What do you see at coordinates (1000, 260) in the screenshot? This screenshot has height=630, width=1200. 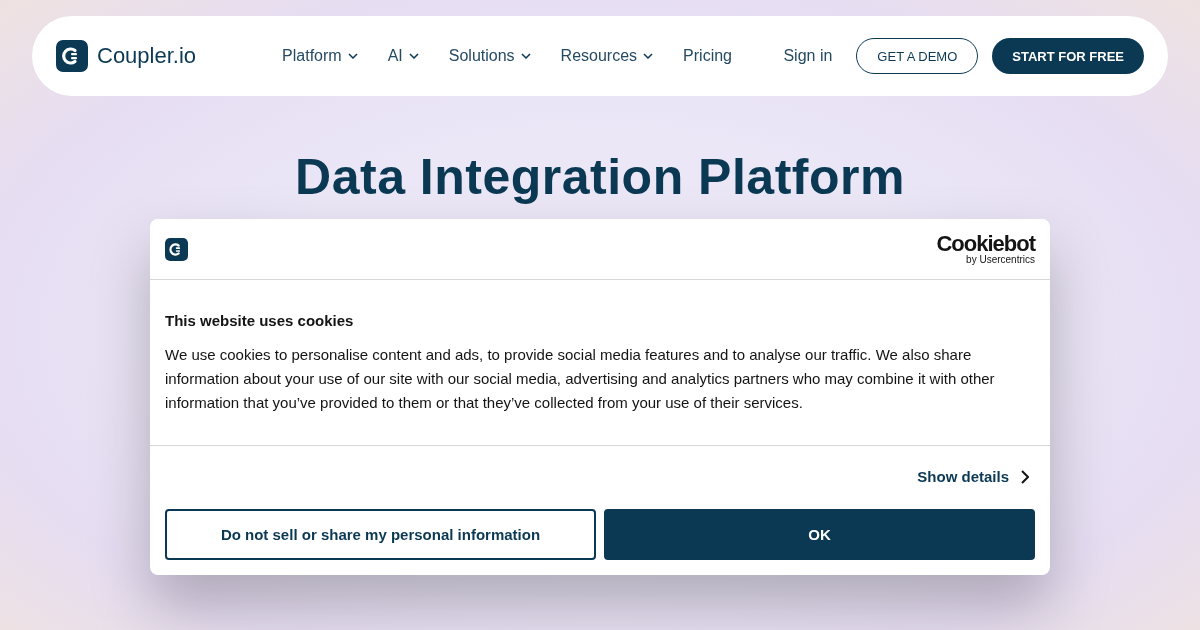 I see `cookiebot-byline: by Usercentrics` at bounding box center [1000, 260].